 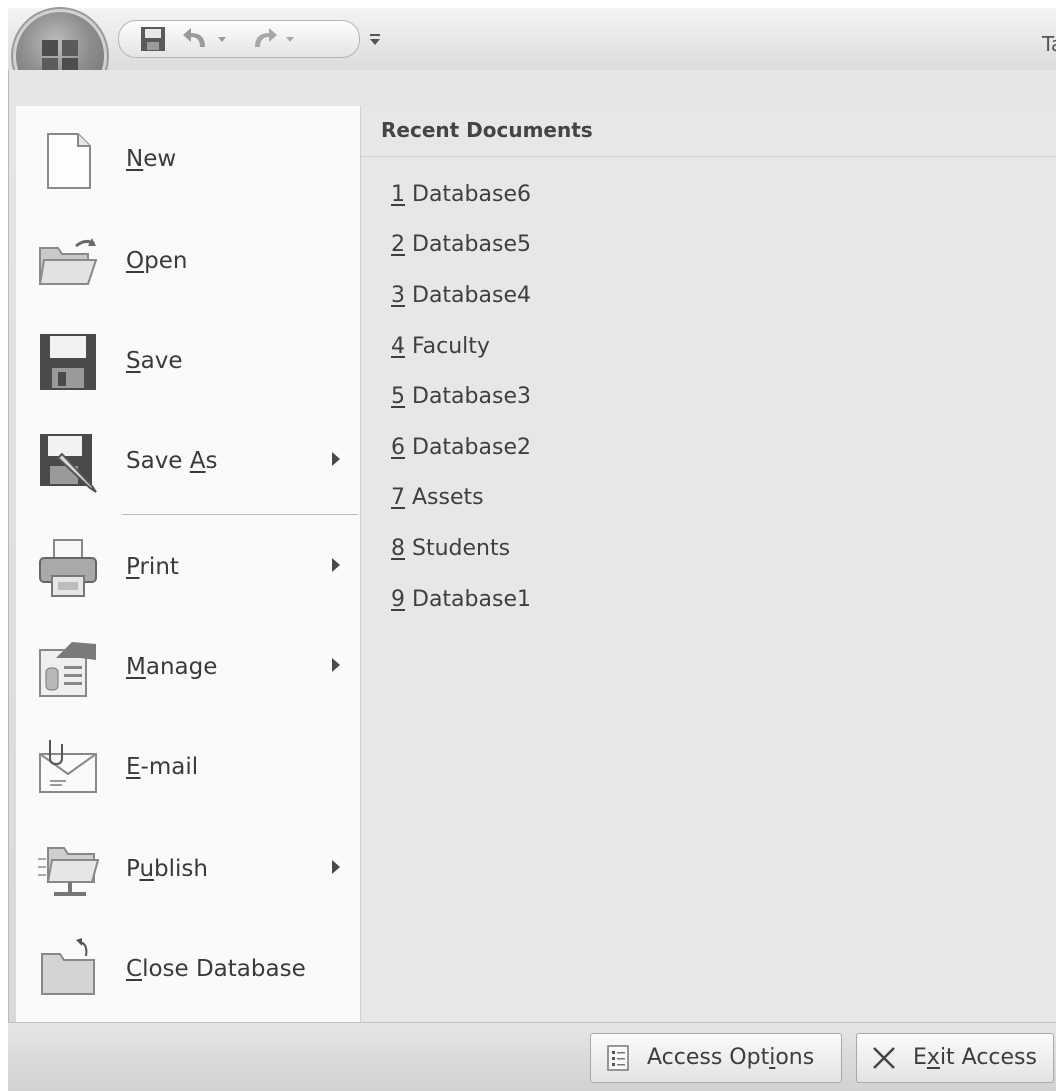 I want to click on exit-access-button: Exit Access, so click(x=955, y=1058).